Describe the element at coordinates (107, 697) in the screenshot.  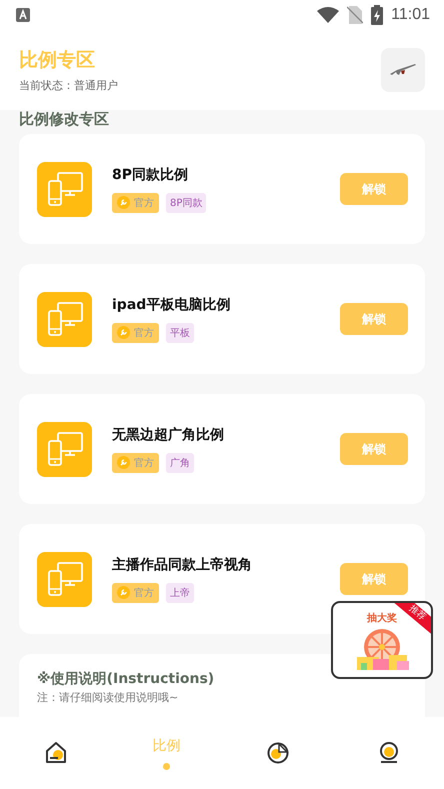
I see `instructions-note: 注：请仔细阅读使用说明哦~` at that location.